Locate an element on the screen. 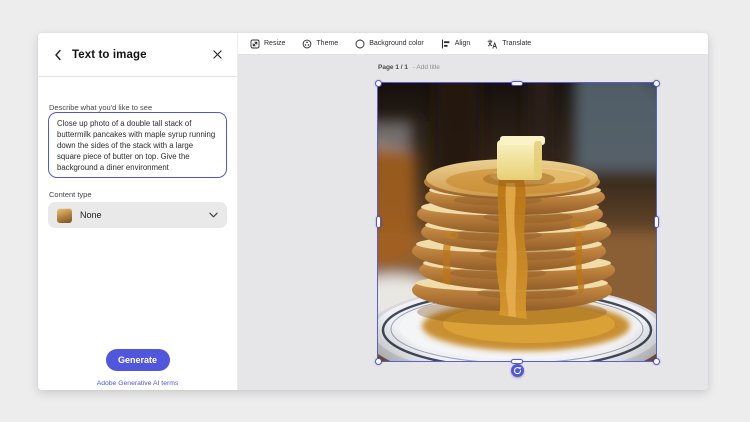 The height and width of the screenshot is (422, 750). content-type-thumbnail-icon is located at coordinates (64, 215).